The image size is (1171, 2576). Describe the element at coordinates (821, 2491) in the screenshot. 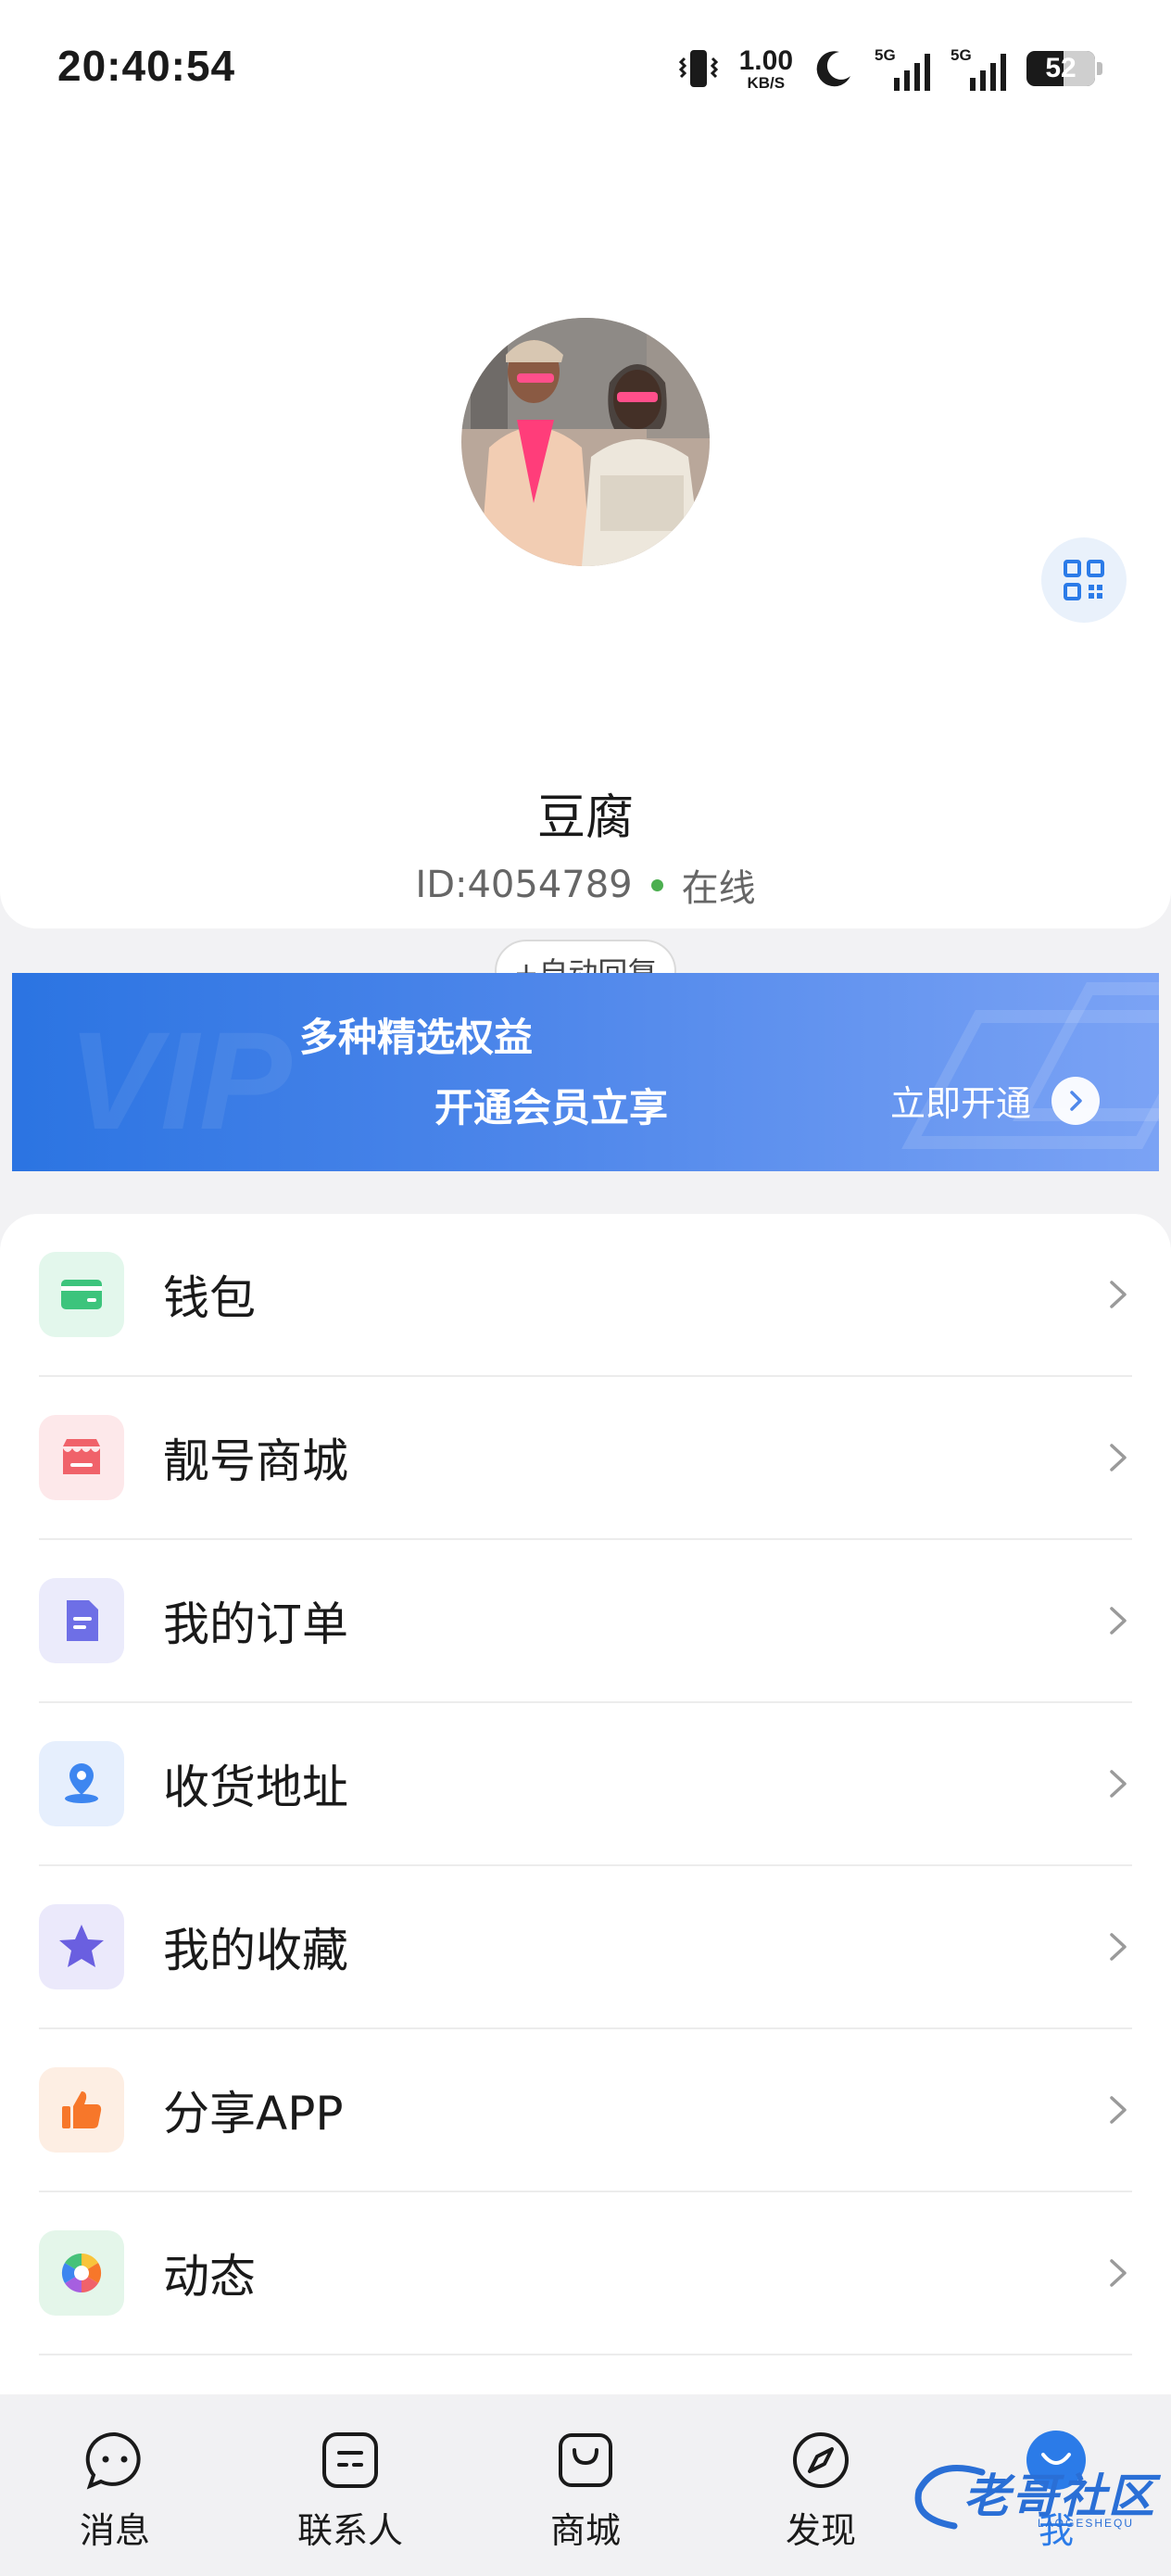

I see `nav-tab-discover: 发现` at that location.